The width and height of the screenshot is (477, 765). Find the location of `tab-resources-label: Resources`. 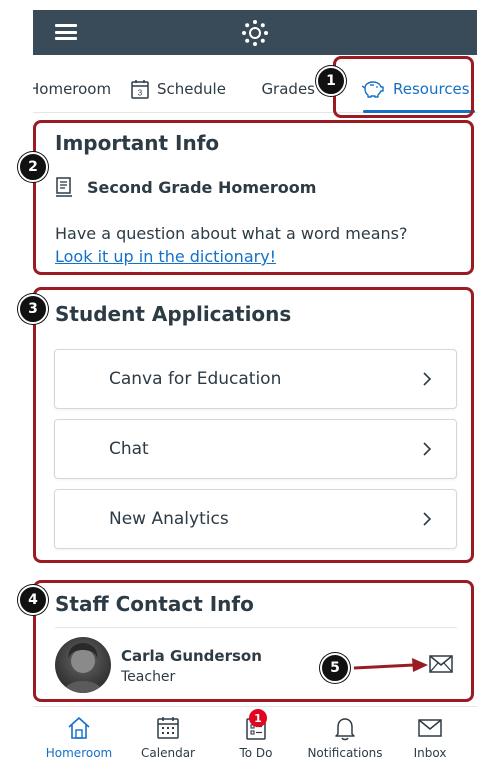

tab-resources-label: Resources is located at coordinates (431, 89).